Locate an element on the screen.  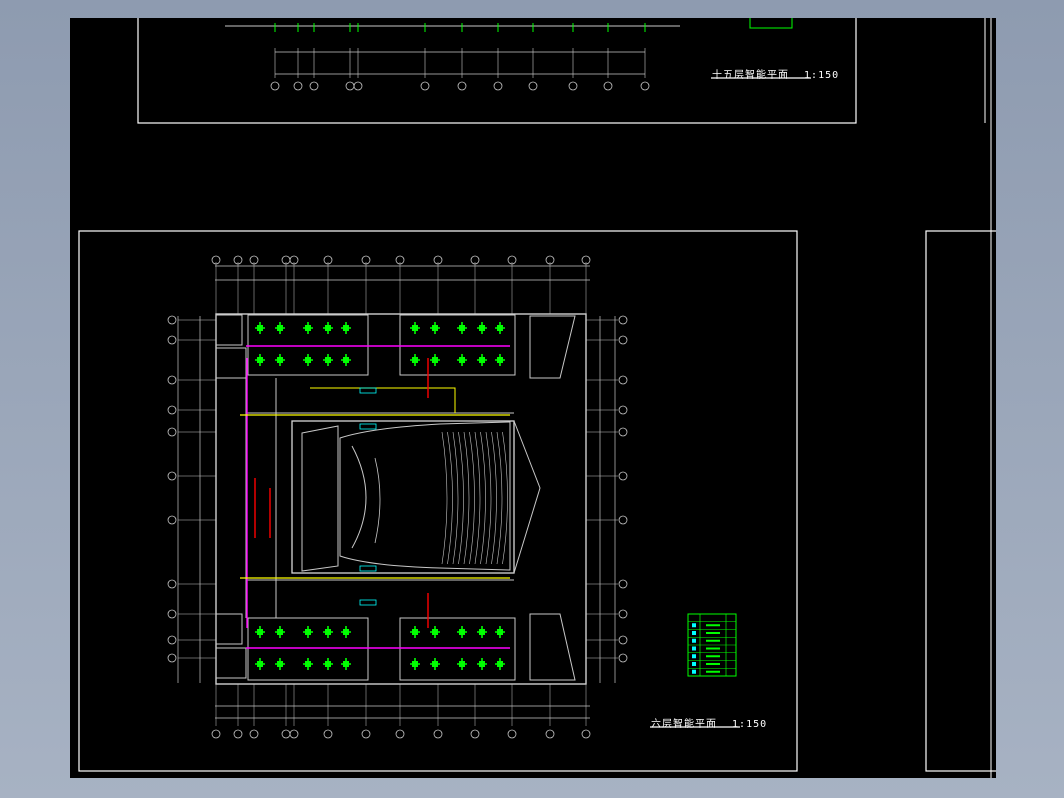
right-sheet-frame is located at coordinates (960, 501).